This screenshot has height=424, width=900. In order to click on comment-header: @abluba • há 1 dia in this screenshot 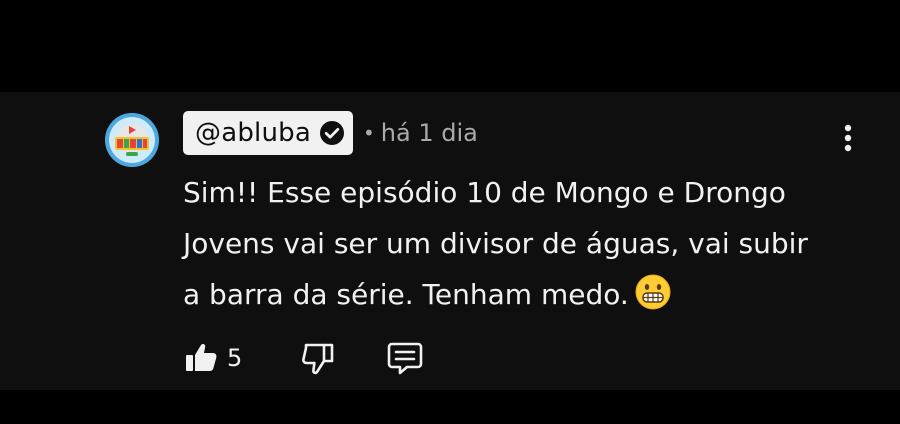, I will do `click(330, 133)`.